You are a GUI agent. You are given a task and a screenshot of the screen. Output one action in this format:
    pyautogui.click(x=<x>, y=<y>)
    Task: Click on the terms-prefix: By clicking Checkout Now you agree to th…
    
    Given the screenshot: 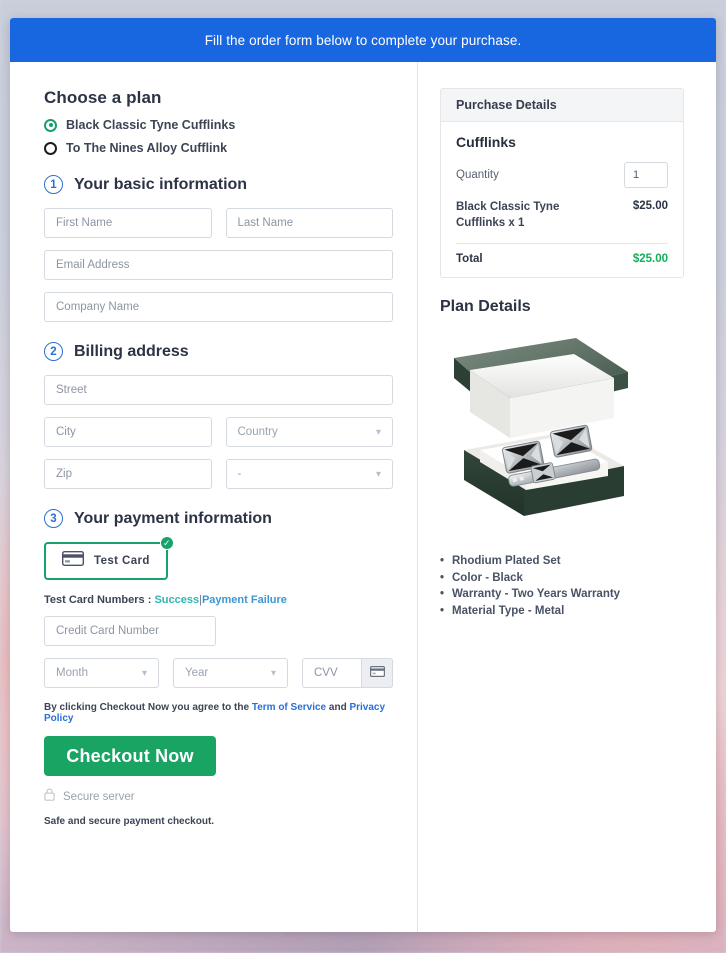 What is the action you would take?
    pyautogui.click(x=147, y=707)
    